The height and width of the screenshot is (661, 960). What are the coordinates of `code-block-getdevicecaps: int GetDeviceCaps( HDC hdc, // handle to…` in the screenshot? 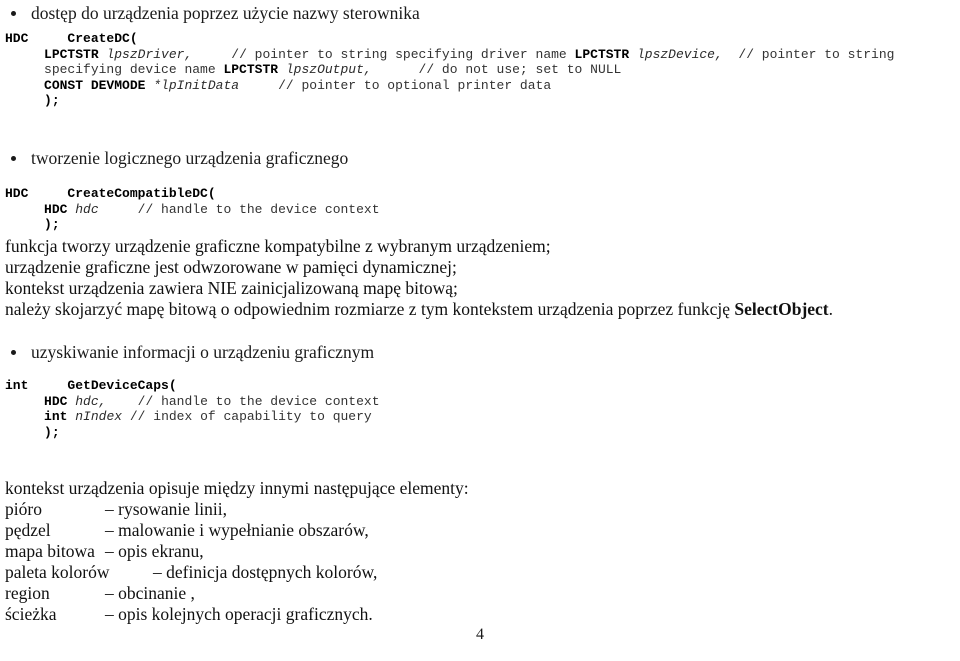 It's located at (192, 409).